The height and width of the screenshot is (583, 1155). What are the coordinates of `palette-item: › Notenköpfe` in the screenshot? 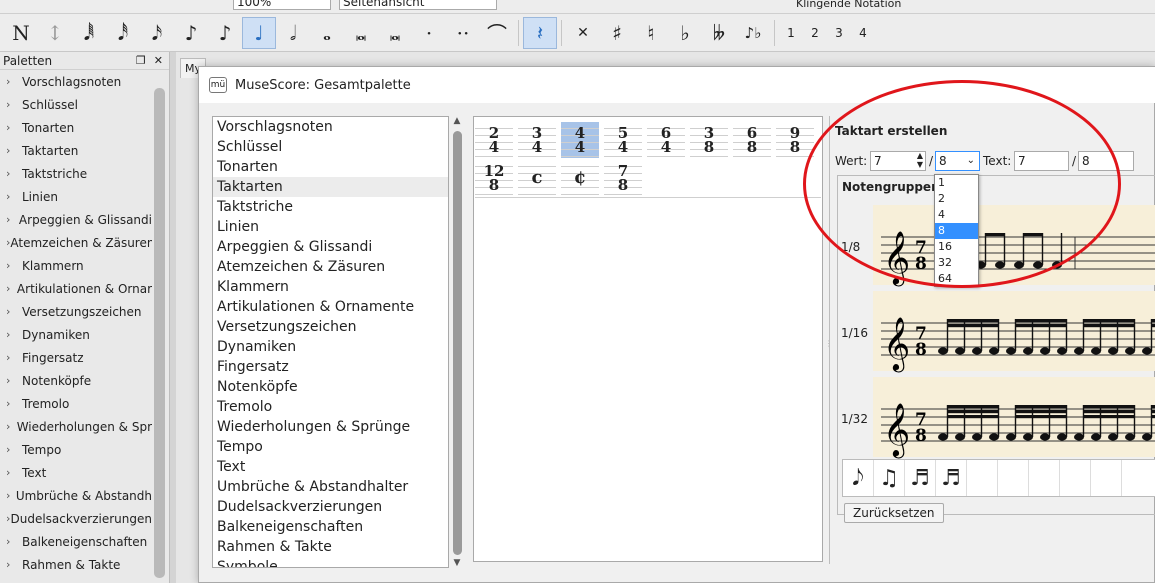 It's located at (76, 380).